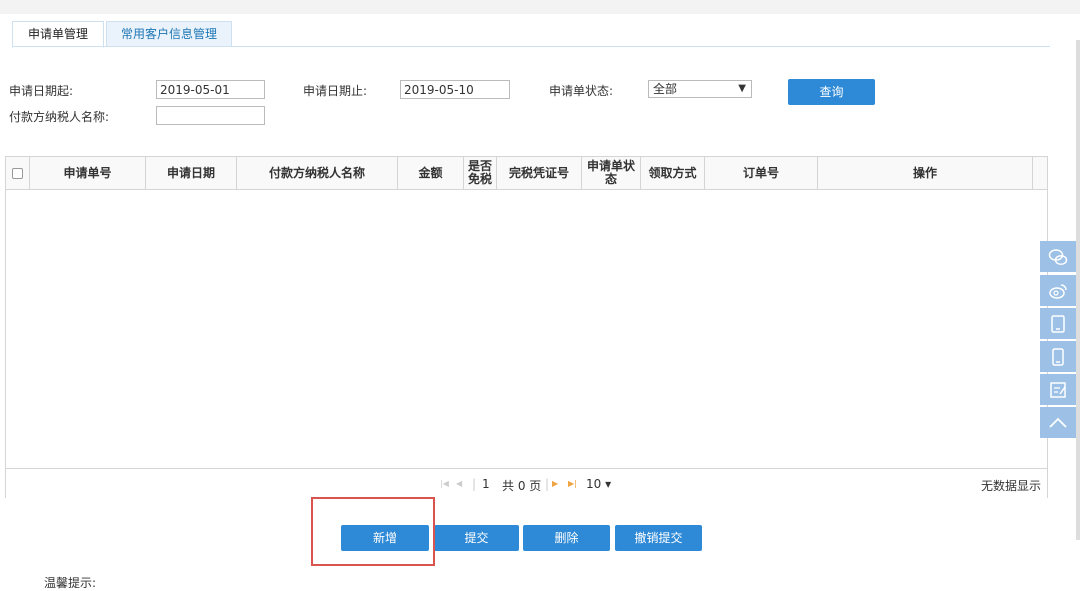 The image size is (1080, 591). What do you see at coordinates (658, 538) in the screenshot?
I see `withdraw-submit-button: 撤销提交` at bounding box center [658, 538].